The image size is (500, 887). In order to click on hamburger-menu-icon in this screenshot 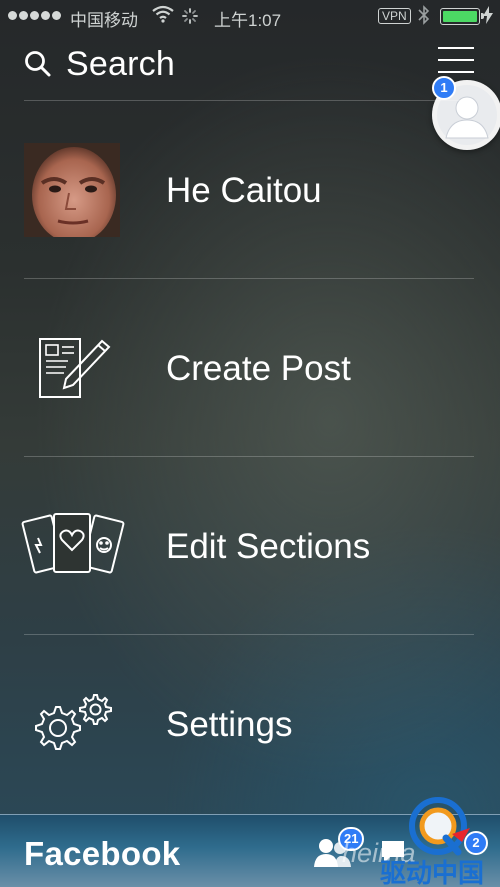, I will do `click(456, 60)`.